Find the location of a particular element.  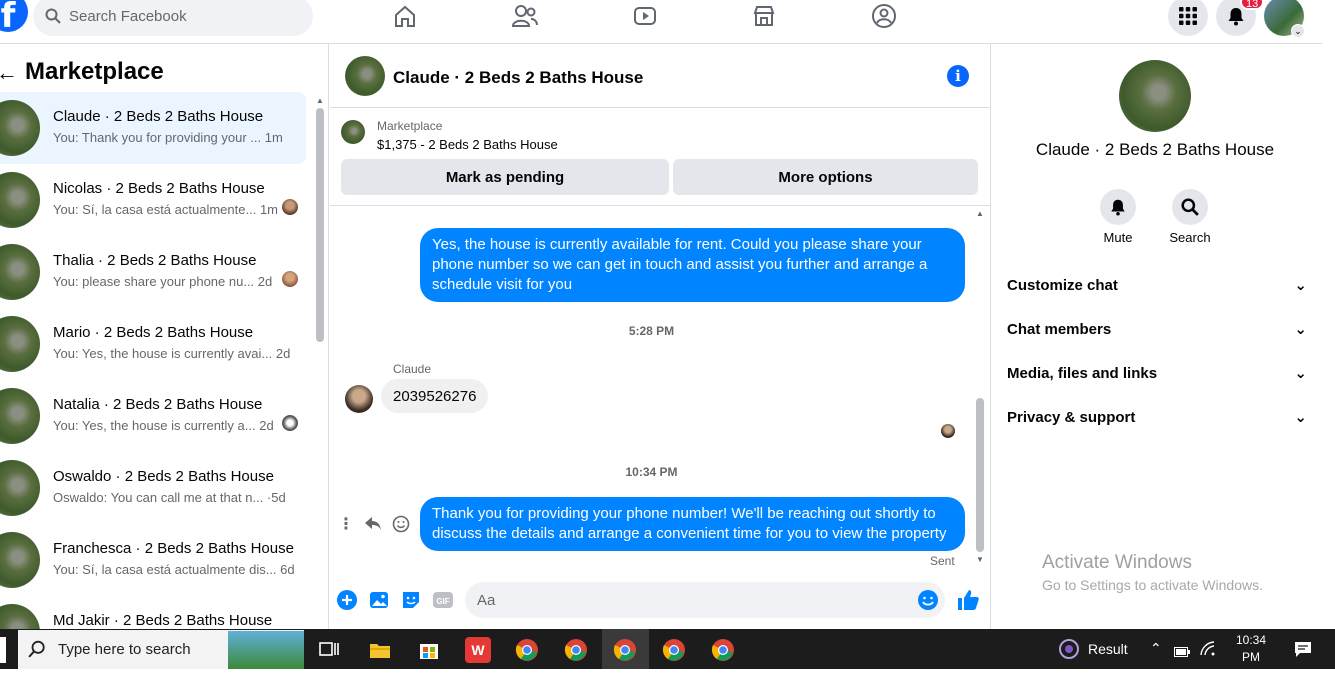

mute-label: Mute is located at coordinates (1118, 237).